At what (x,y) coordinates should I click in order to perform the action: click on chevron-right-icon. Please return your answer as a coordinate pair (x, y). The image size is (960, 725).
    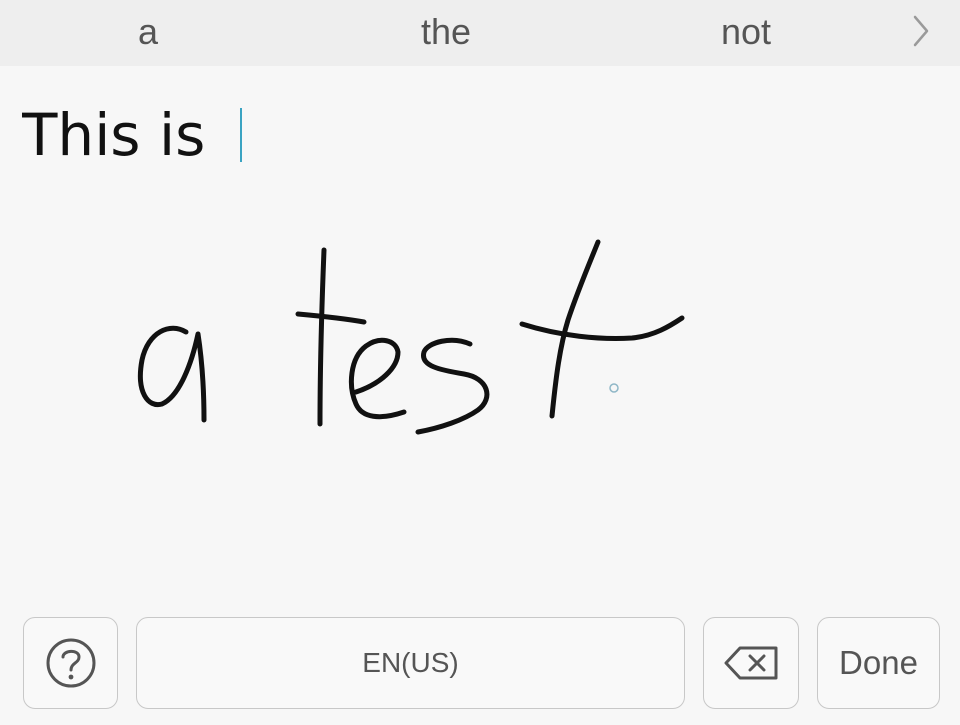
    Looking at the image, I should click on (920, 31).